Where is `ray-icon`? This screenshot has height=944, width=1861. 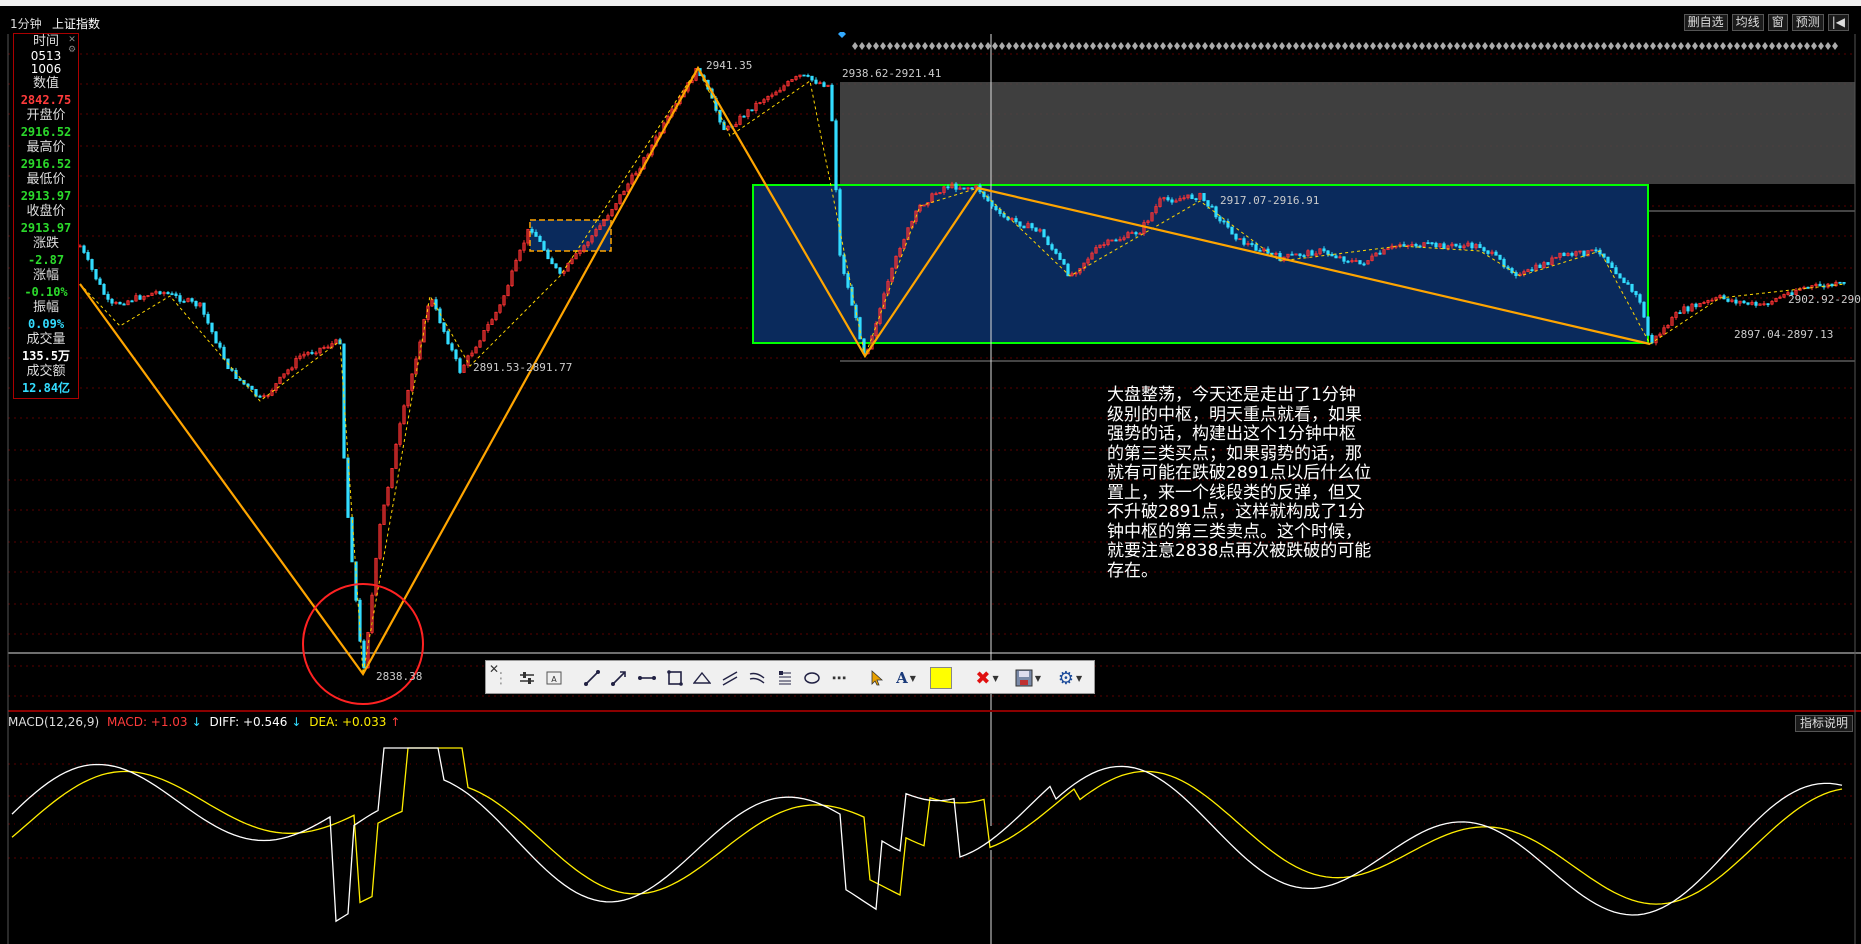
ray-icon is located at coordinates (619, 678).